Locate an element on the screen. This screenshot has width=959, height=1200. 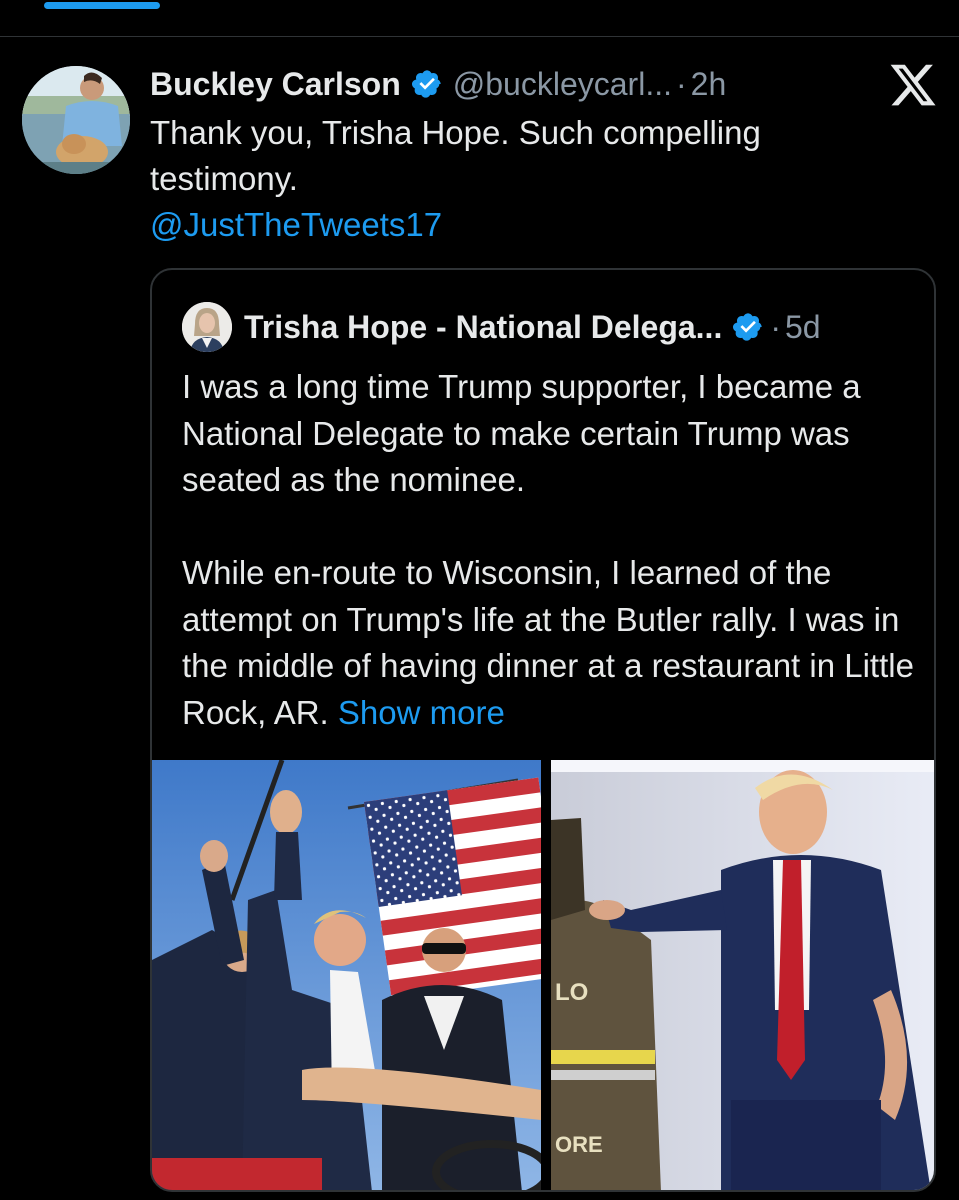
photo-stage-firefighter-jacket-icon: LO ORE is located at coordinates (742, 975).